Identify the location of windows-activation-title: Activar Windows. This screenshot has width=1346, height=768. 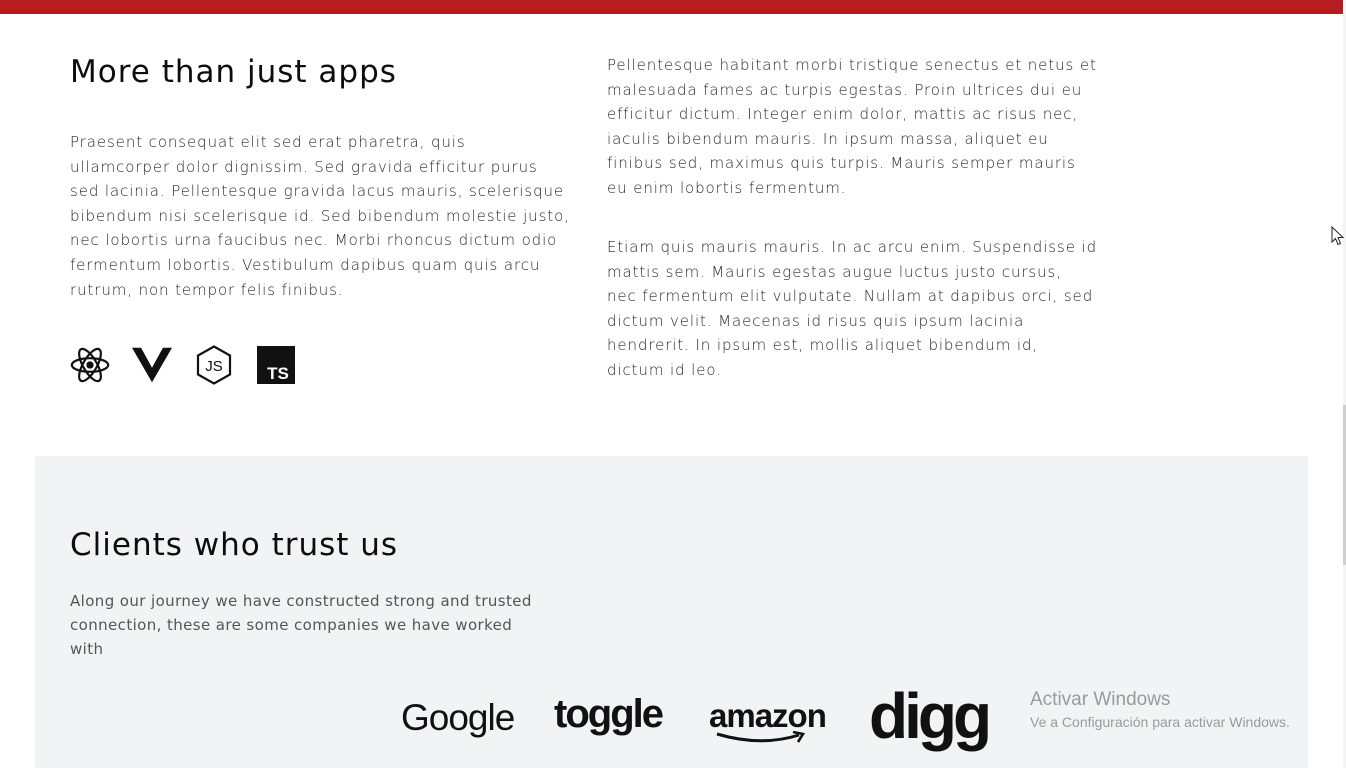
(1100, 699).